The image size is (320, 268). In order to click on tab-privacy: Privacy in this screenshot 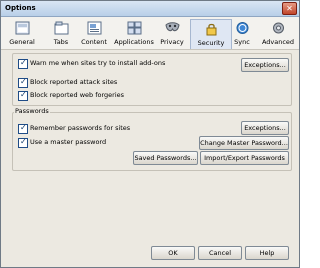, I will do `click(172, 34)`.